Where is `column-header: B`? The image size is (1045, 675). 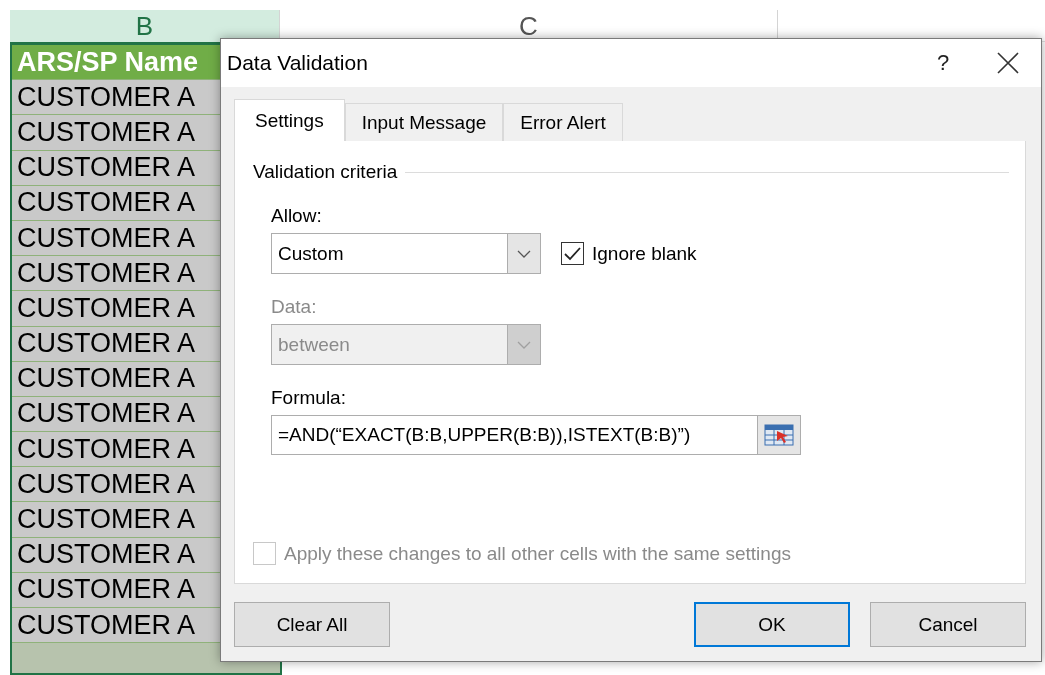
column-header: B is located at coordinates (145, 26).